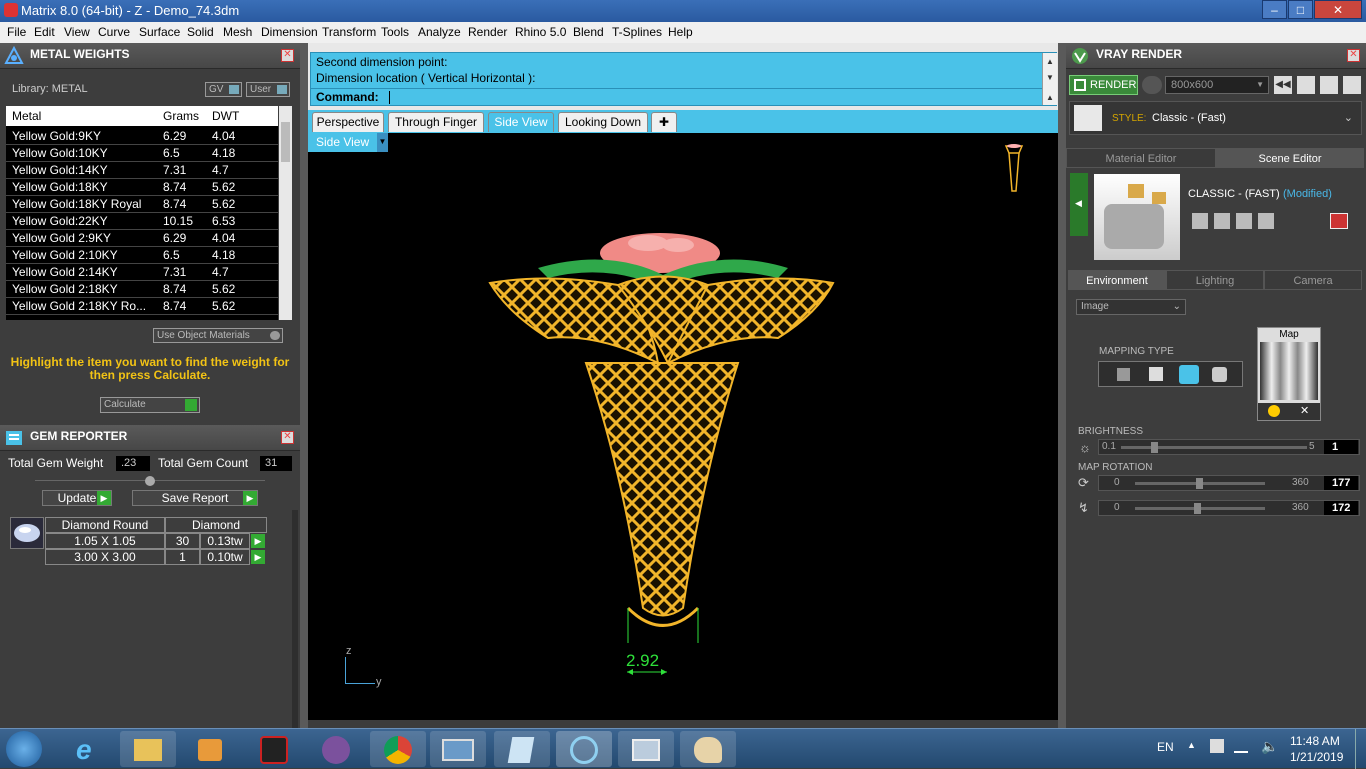 The width and height of the screenshot is (1366, 769). I want to click on maximize-button: □, so click(1300, 9).